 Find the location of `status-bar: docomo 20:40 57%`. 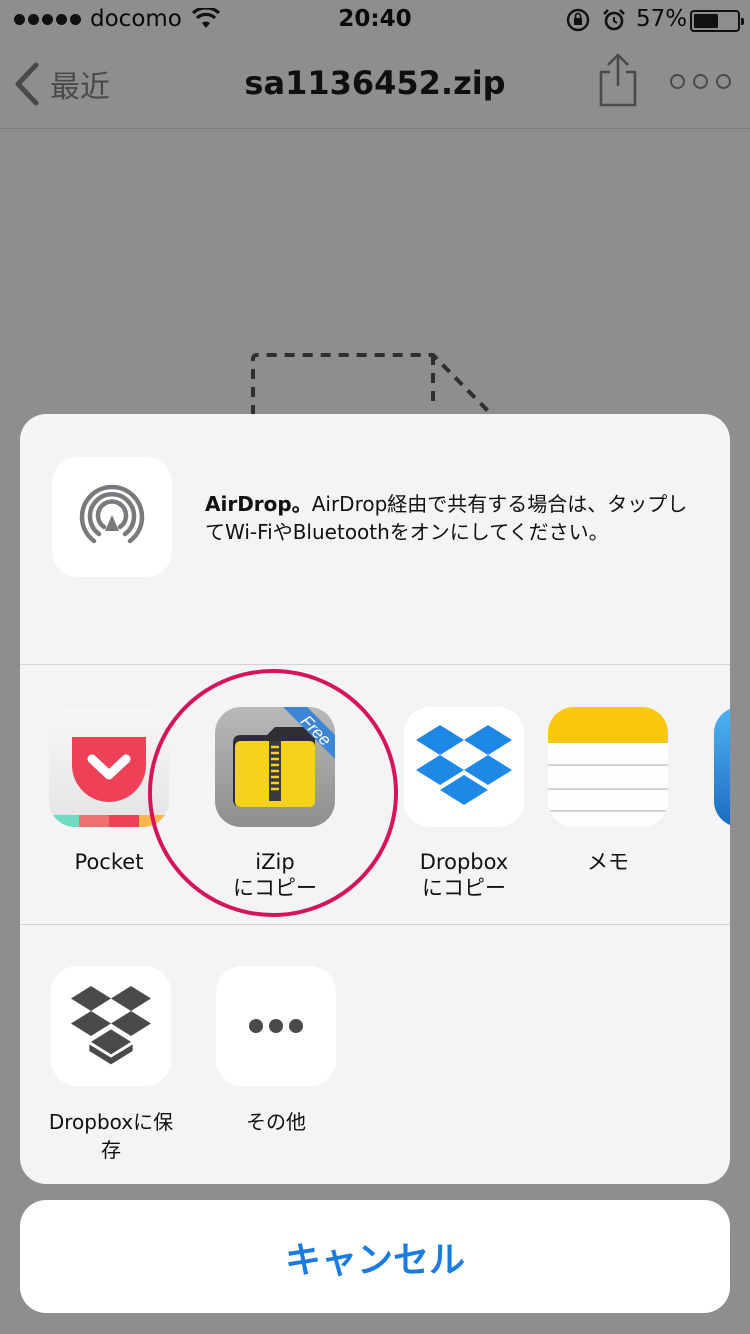

status-bar: docomo 20:40 57% is located at coordinates (375, 20).